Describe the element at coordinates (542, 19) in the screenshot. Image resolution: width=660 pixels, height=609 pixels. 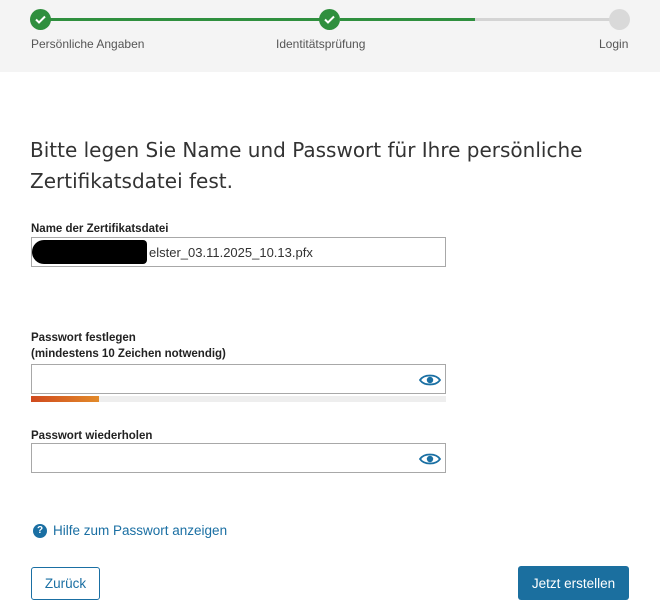
I see `step-connector-2-todo` at that location.